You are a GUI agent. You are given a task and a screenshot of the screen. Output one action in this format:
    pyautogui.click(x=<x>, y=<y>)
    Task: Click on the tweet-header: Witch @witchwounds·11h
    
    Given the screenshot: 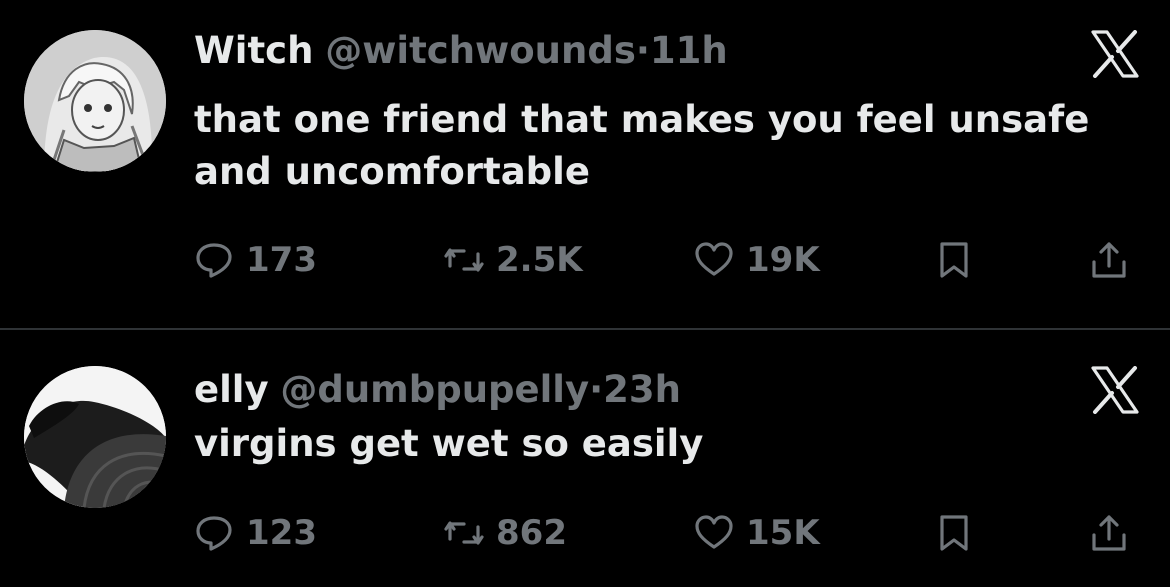 What is the action you would take?
    pyautogui.click(x=461, y=51)
    